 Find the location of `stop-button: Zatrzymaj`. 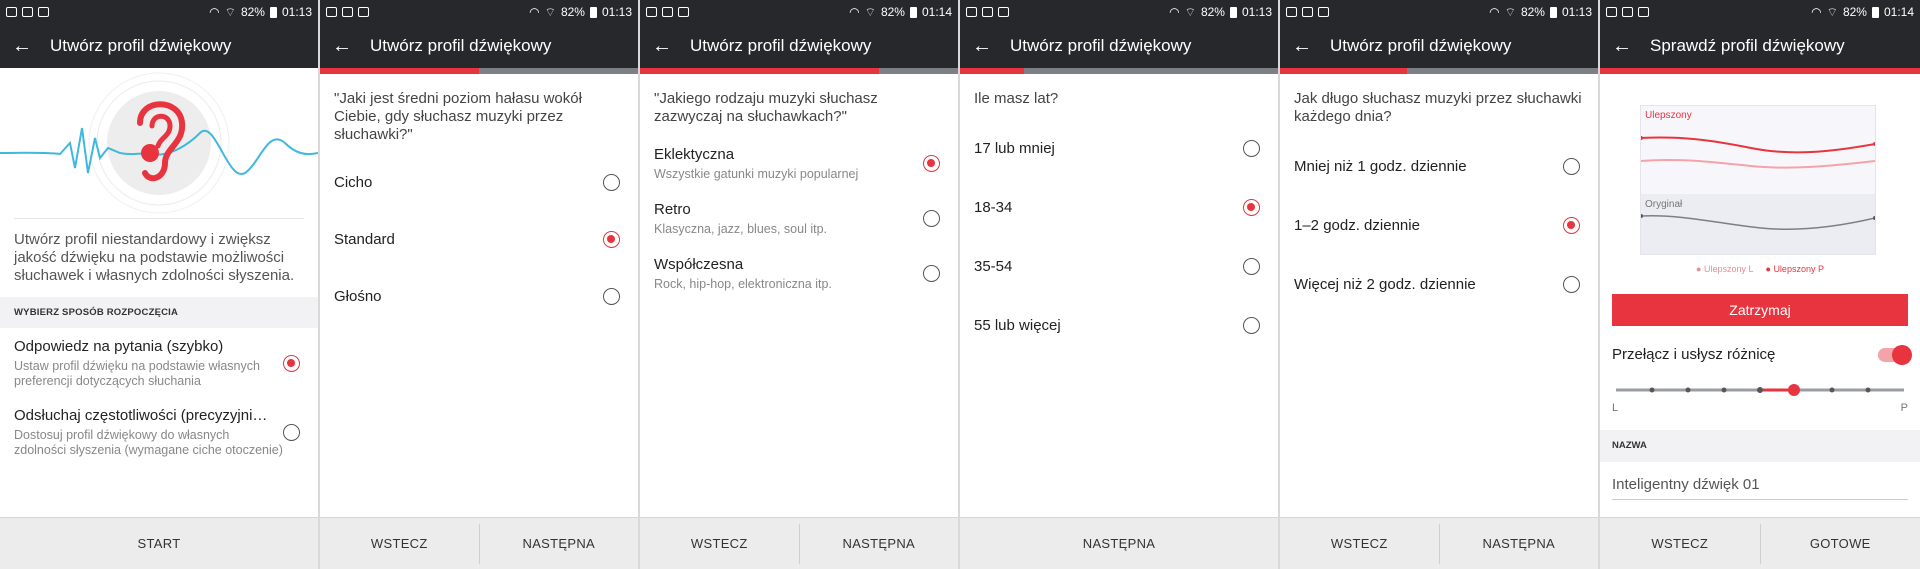

stop-button: Zatrzymaj is located at coordinates (1760, 310).